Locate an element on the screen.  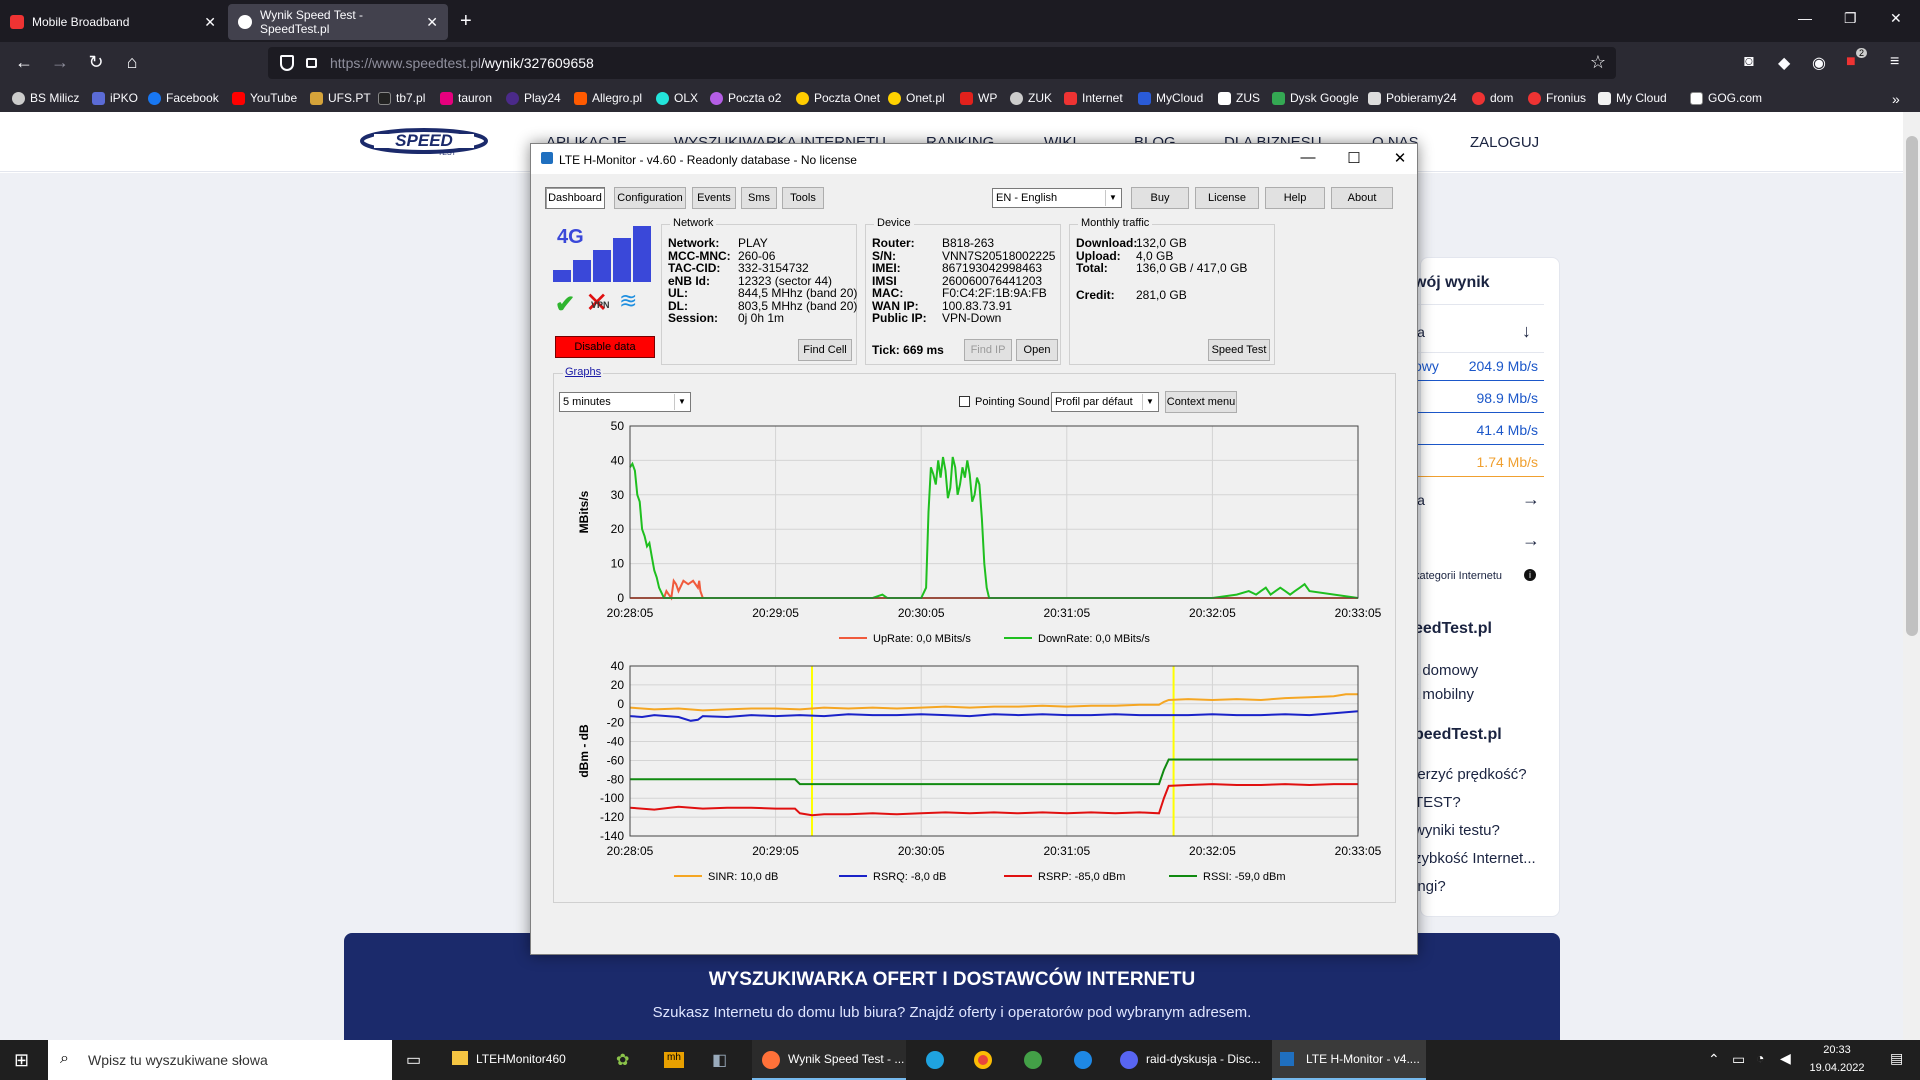
pointing-sound-checkbox is located at coordinates (964, 401).